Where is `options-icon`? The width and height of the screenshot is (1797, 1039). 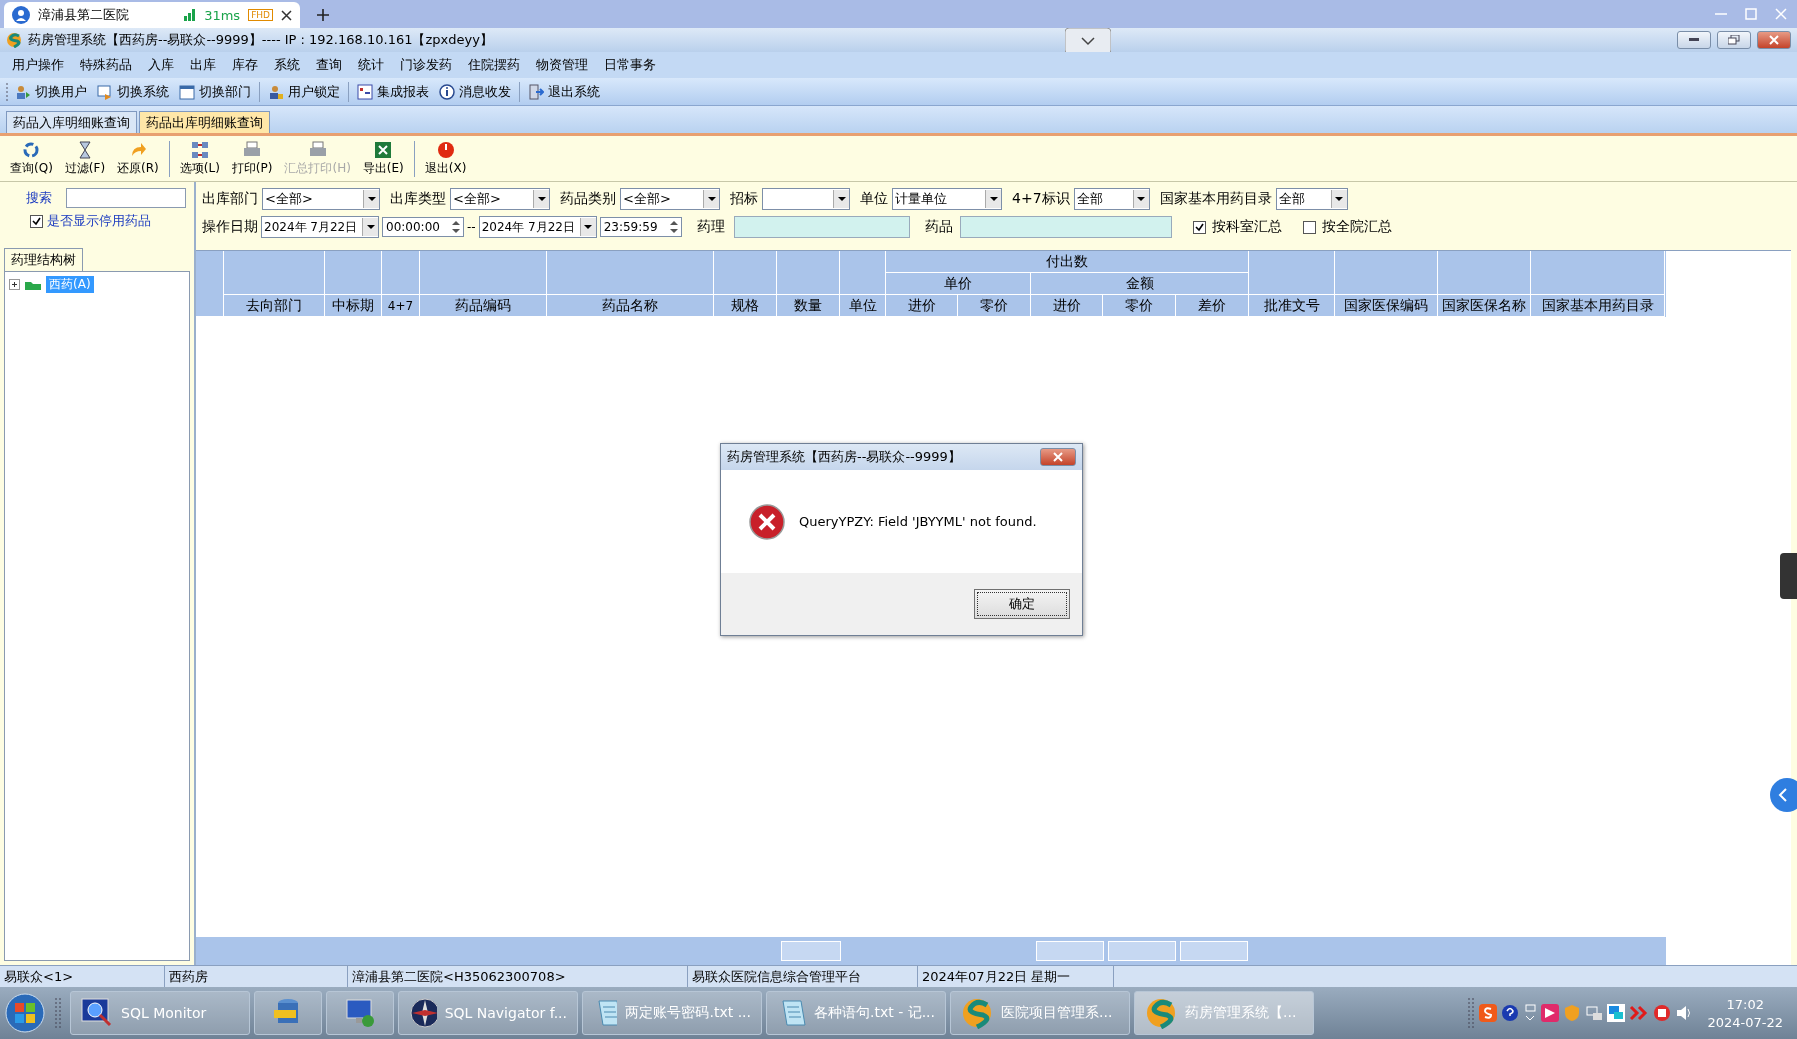 options-icon is located at coordinates (199, 149).